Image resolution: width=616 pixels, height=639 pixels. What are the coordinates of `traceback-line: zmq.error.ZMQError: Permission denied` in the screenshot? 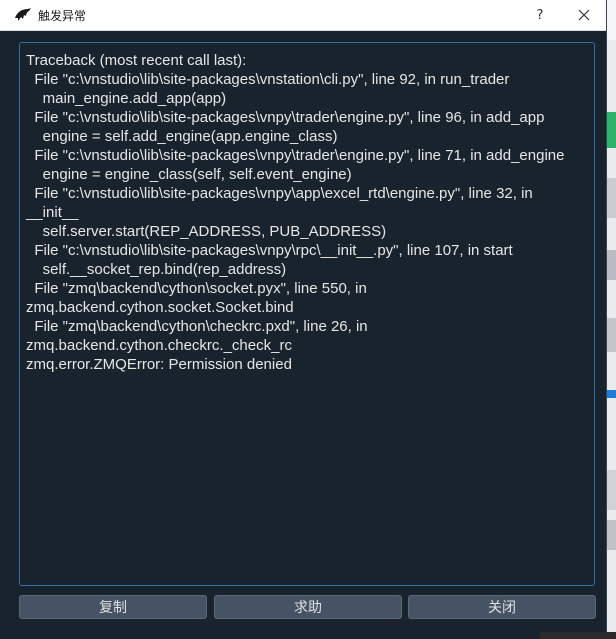 It's located at (159, 364).